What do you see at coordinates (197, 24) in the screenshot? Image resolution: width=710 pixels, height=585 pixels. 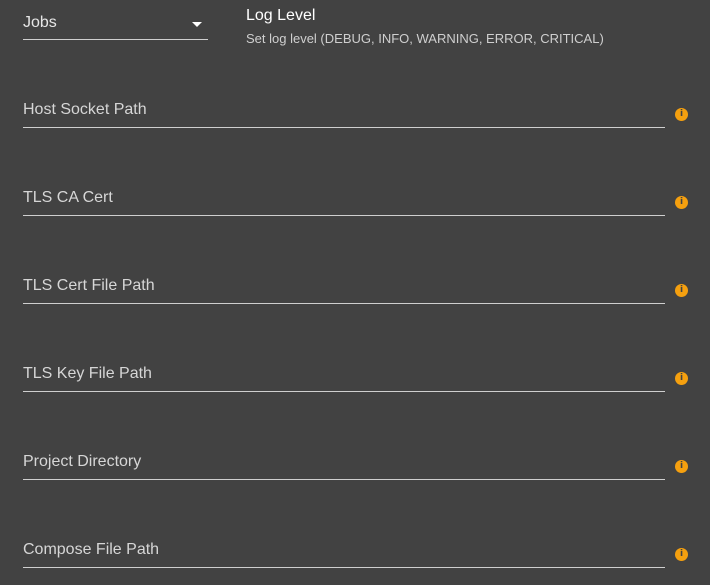 I see `chevron-down-icon` at bounding box center [197, 24].